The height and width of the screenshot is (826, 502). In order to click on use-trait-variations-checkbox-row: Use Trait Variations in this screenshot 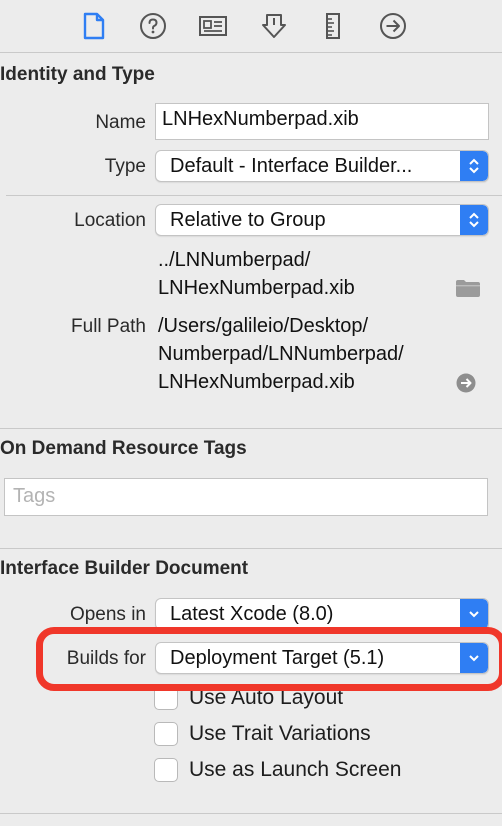, I will do `click(262, 734)`.